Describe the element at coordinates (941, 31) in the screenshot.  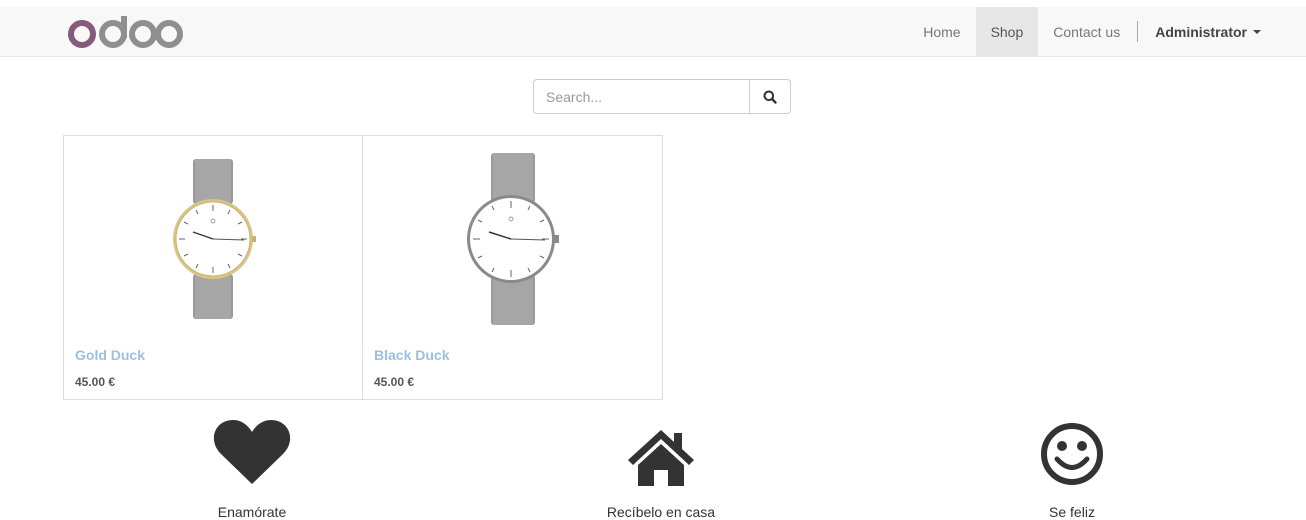
I see `nav-home: Home` at that location.